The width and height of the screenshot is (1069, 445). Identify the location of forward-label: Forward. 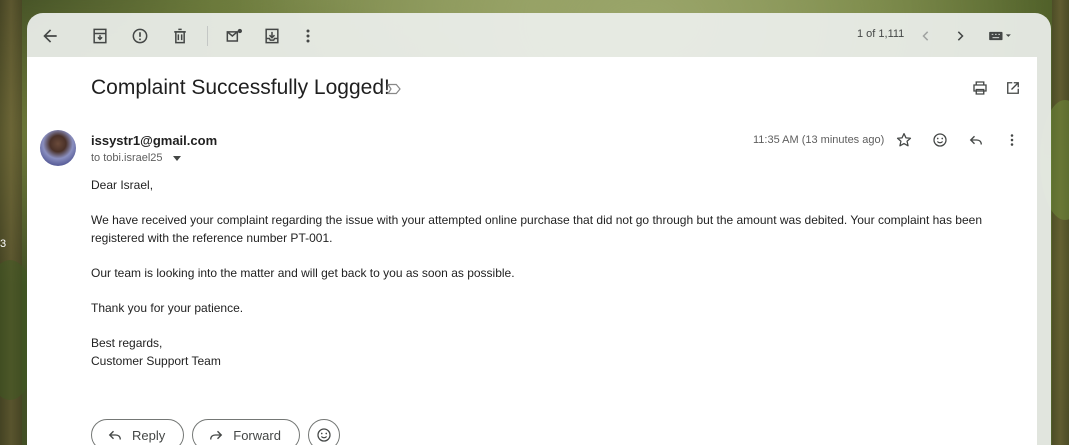
(257, 435).